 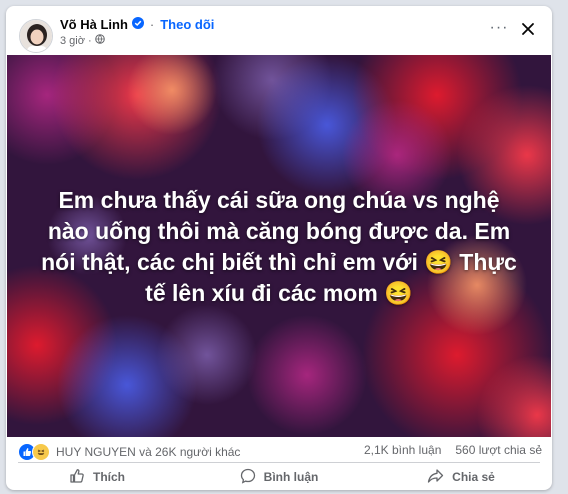 I want to click on share-label: Chia sẻ, so click(x=473, y=477).